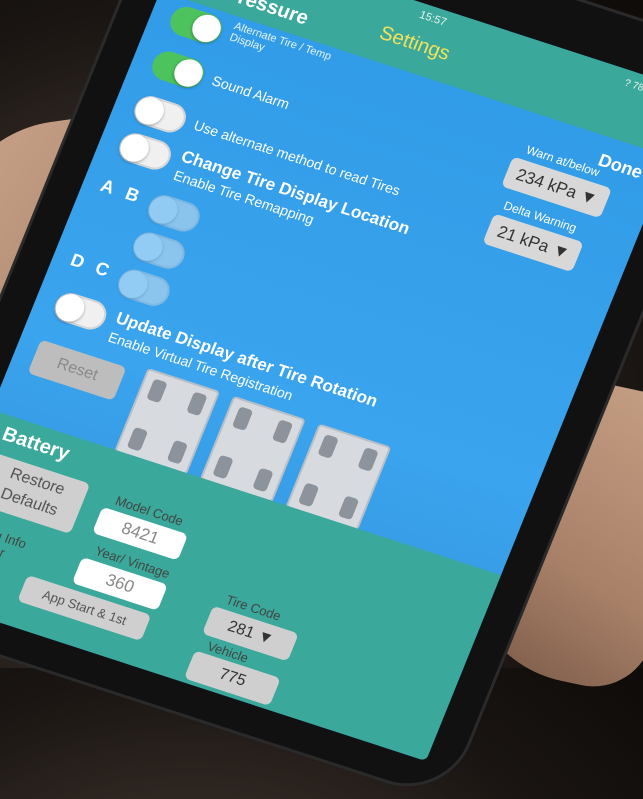  I want to click on status-time: 15:57, so click(433, 19).